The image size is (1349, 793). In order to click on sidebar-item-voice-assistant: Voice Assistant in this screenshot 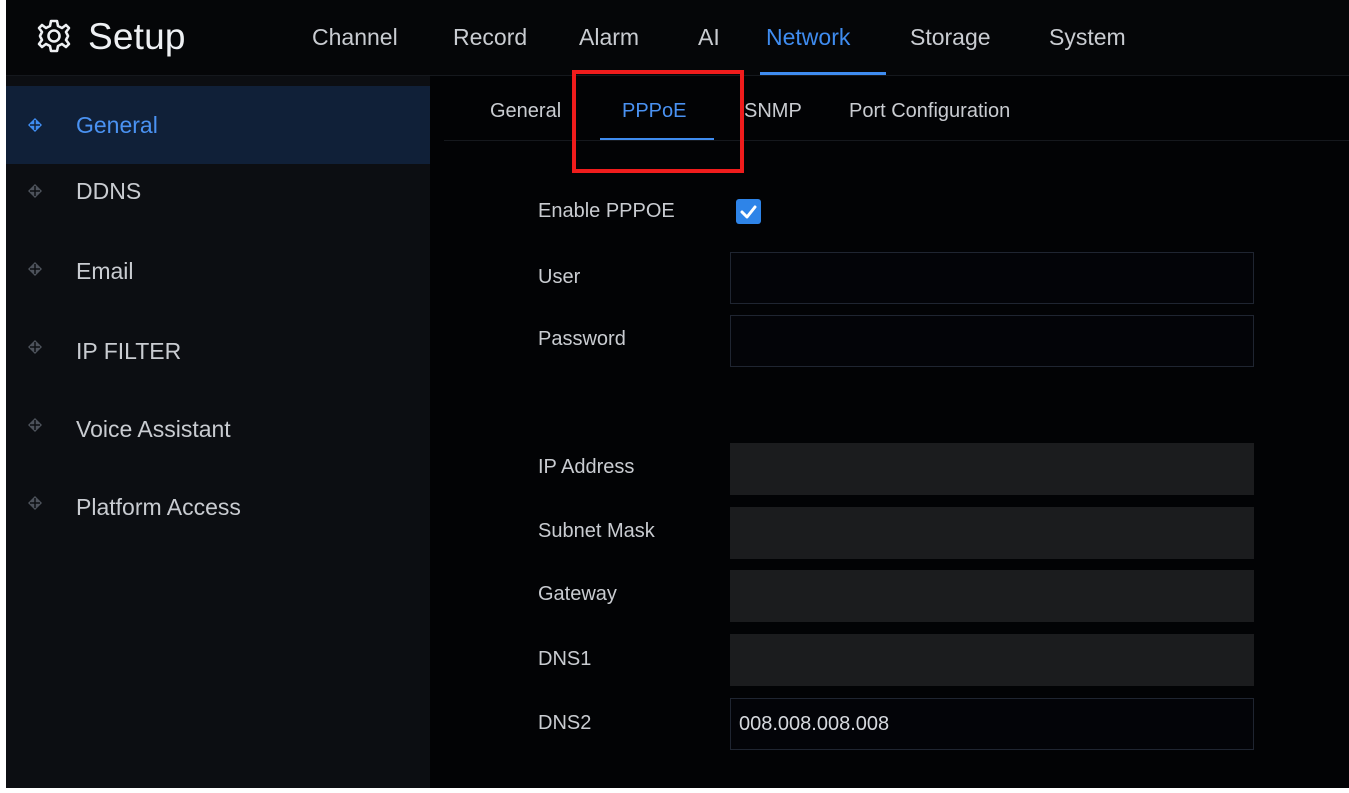, I will do `click(218, 437)`.